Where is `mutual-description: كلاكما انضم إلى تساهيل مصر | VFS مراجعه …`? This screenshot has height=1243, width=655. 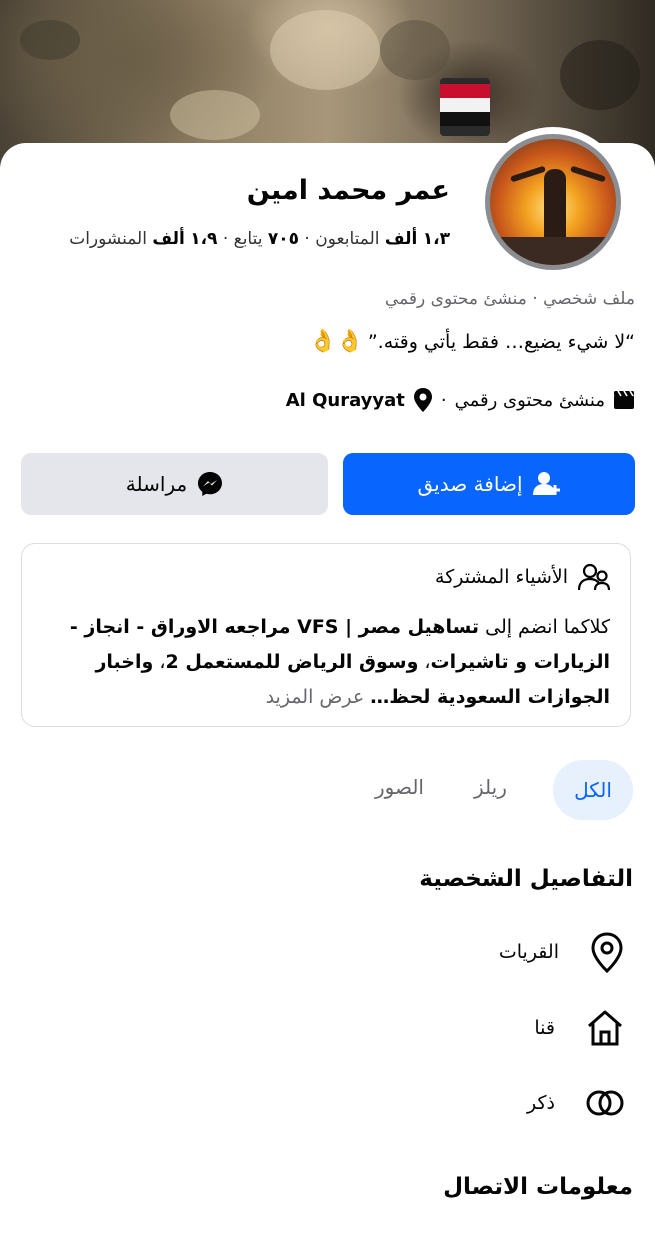 mutual-description: كلاكما انضم إلى تساهيل مصر | VFS مراجعه … is located at coordinates (322, 662).